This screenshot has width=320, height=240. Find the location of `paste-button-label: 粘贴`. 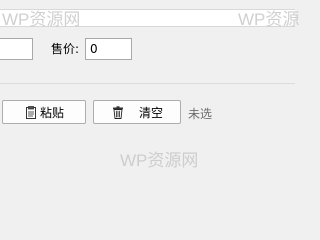

paste-button-label: 粘贴 is located at coordinates (51, 112).